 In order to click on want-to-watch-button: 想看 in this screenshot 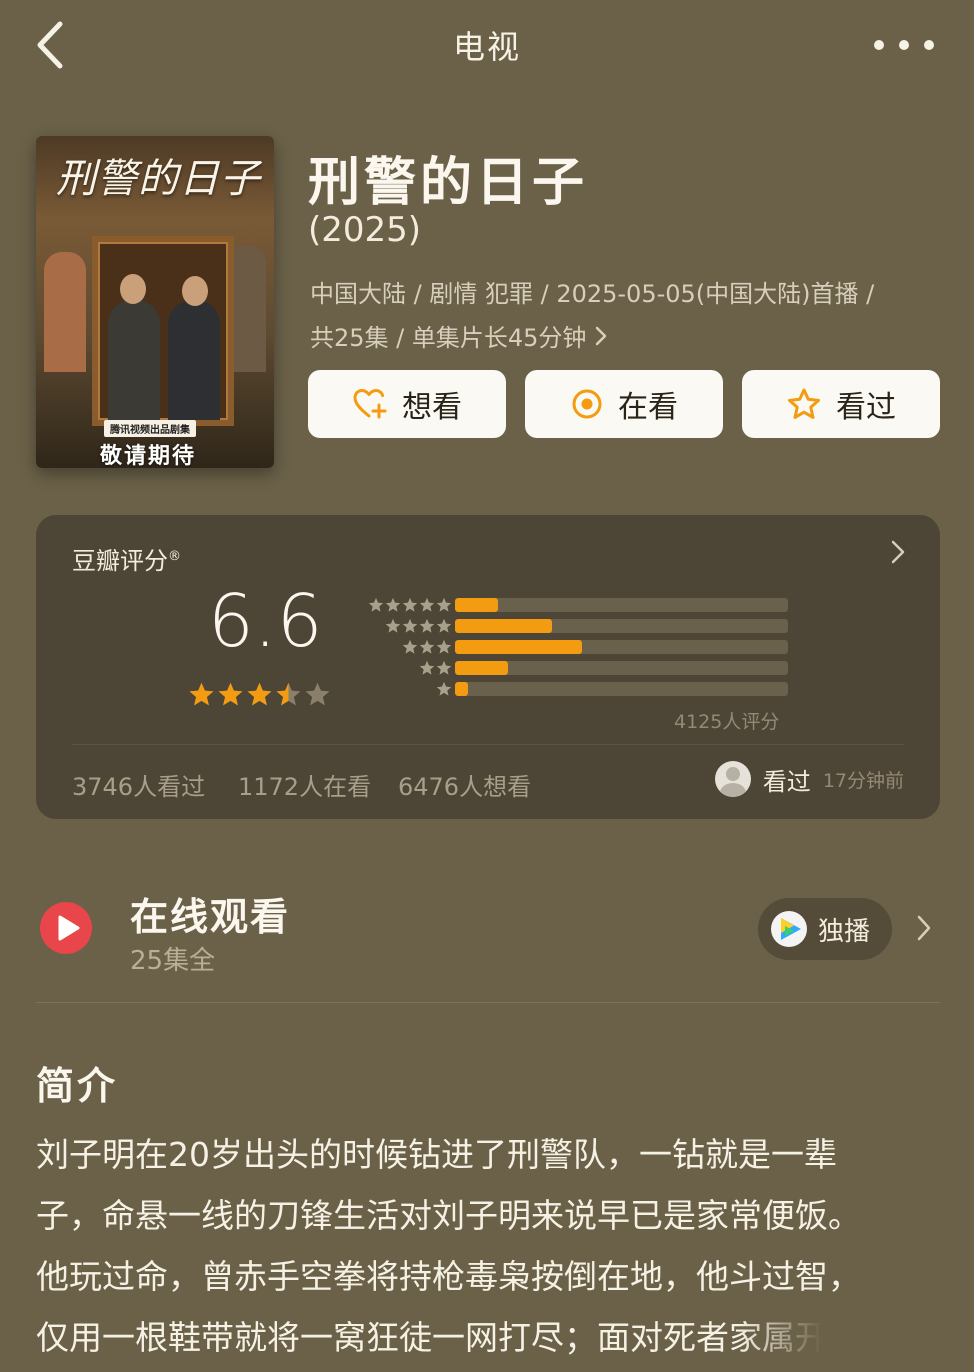, I will do `click(407, 404)`.